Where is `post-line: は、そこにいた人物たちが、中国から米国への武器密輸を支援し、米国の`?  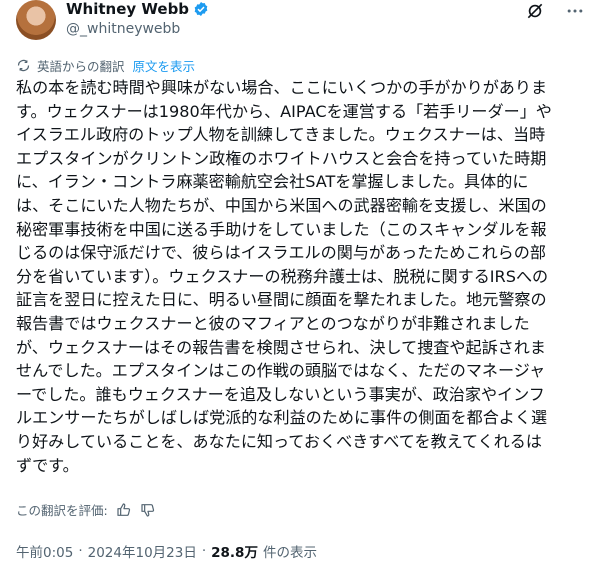 post-line: は、そこにいた人物たちが、中国から米国への武器密輸を支援し、米国の is located at coordinates (281, 205).